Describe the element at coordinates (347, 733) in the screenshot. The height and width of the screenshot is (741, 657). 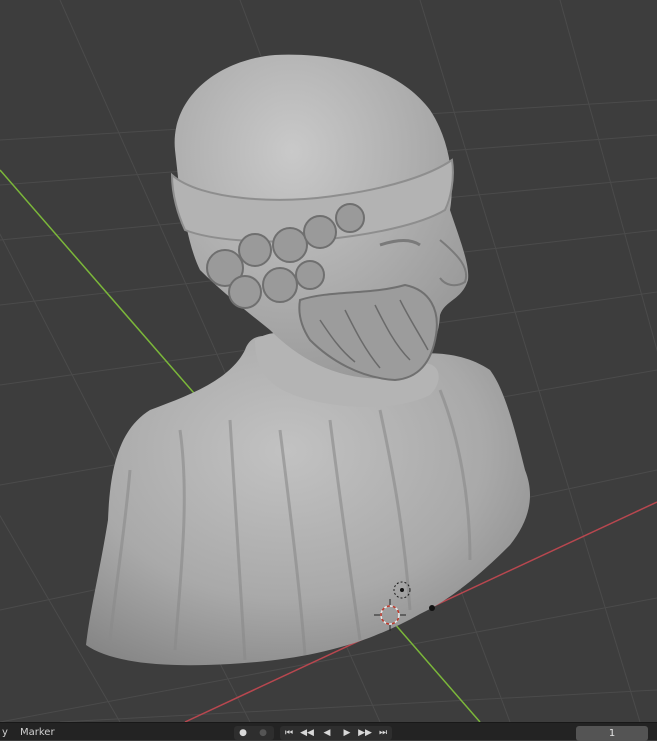
I see `play-icon: ▶` at that location.